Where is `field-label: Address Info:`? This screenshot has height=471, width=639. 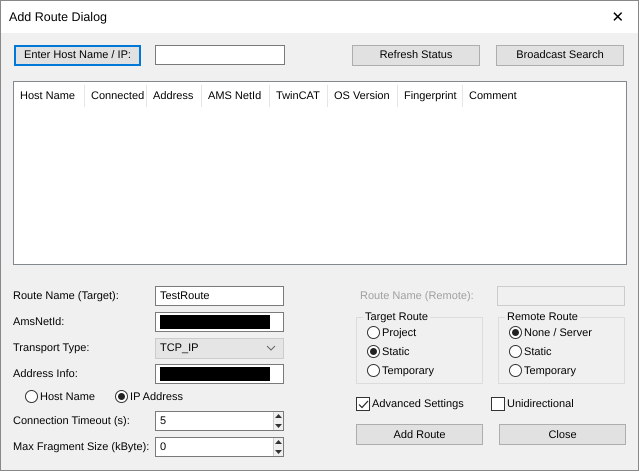
field-label: Address Info: is located at coordinates (46, 374).